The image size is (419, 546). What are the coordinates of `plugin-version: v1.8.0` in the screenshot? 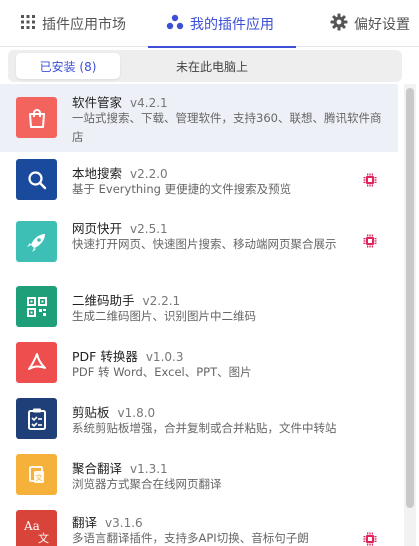 It's located at (136, 413).